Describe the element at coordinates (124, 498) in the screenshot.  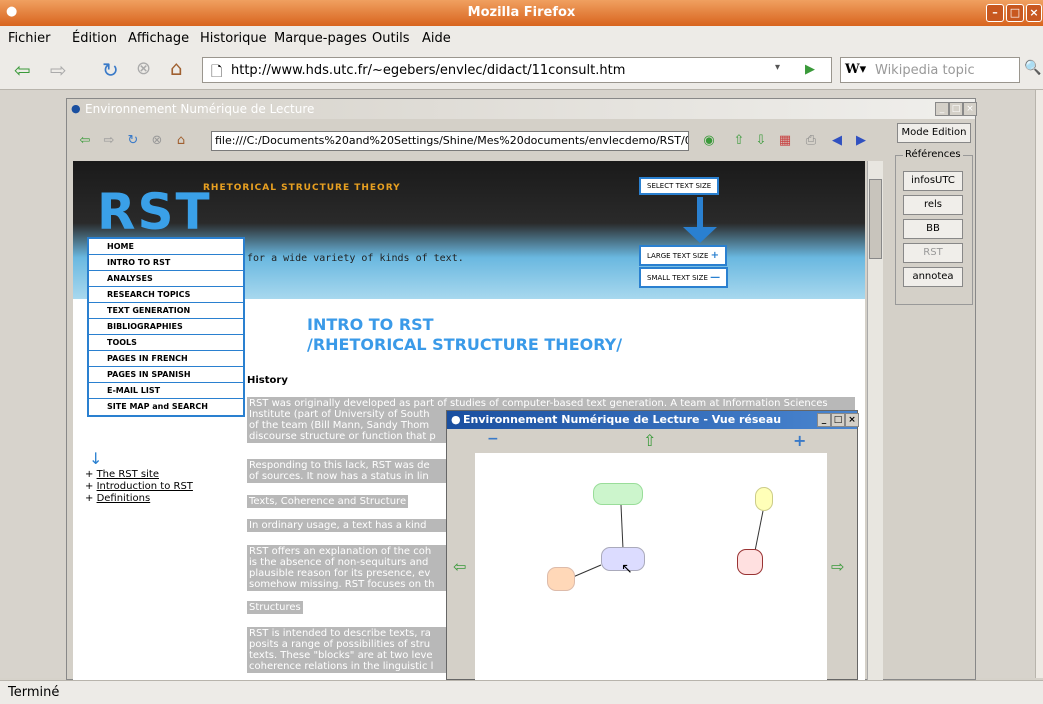
I see `tree-link: Definitions` at that location.